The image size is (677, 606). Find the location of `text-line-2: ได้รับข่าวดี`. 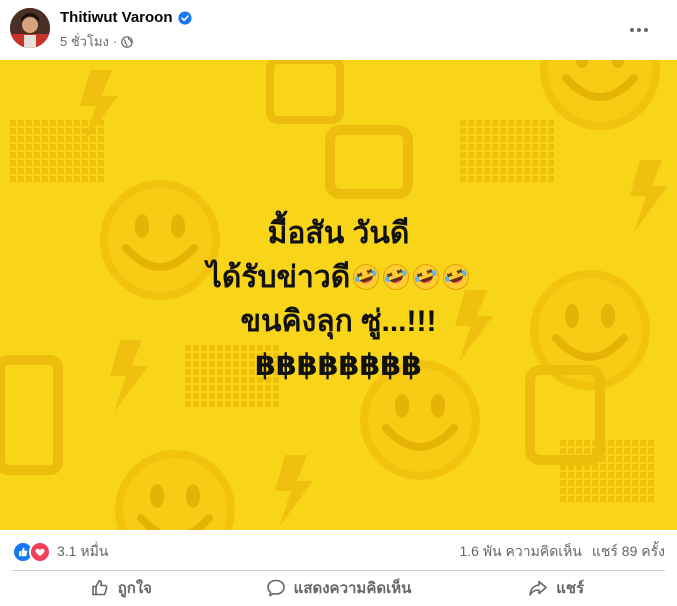

text-line-2: ได้รับข่าวดี is located at coordinates (338, 278).